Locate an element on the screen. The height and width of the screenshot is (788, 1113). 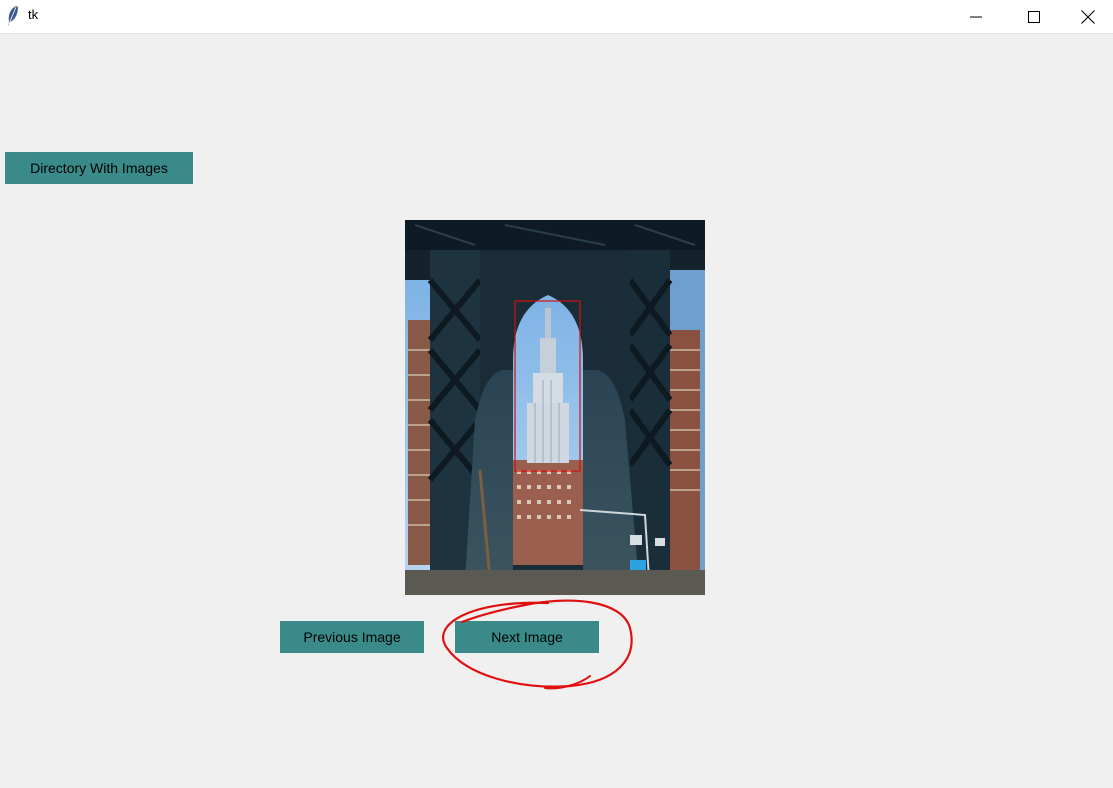
minimize-button is located at coordinates (976, 16).